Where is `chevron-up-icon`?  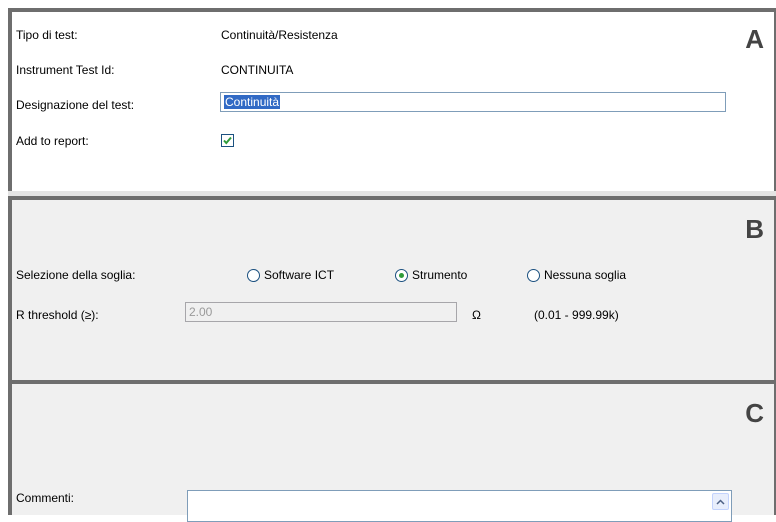
chevron-up-icon is located at coordinates (720, 501).